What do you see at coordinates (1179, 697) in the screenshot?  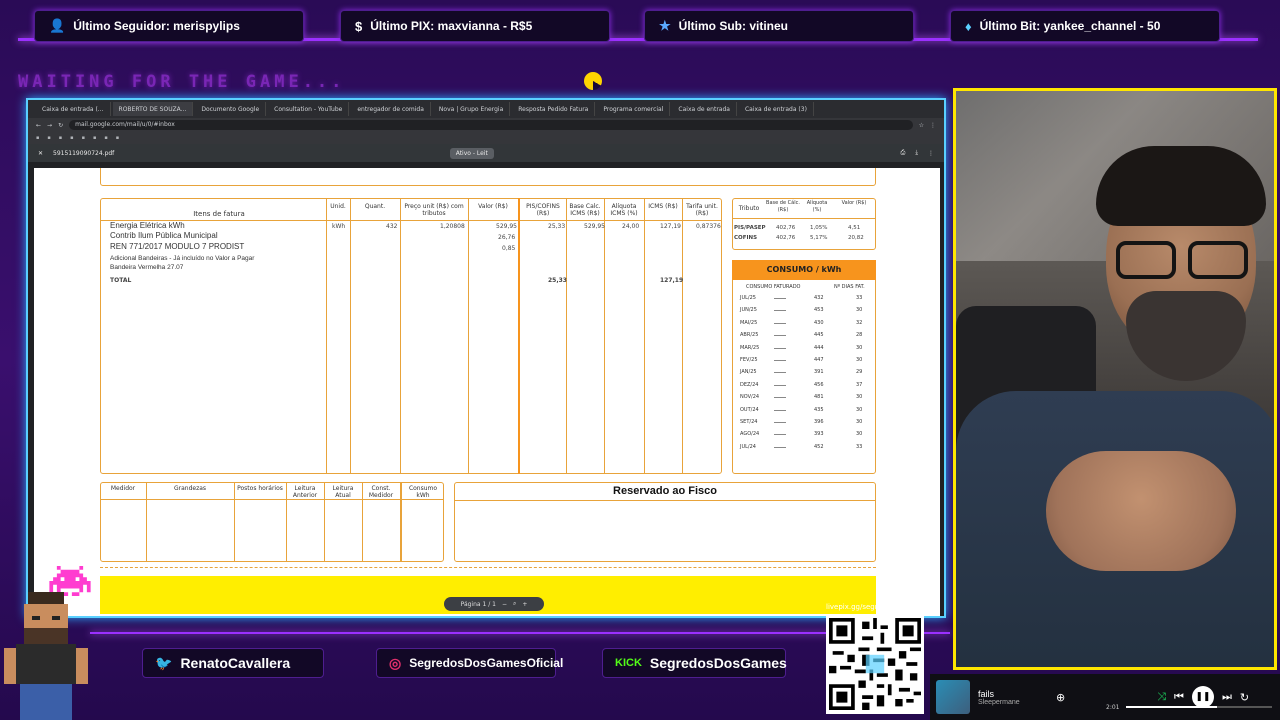 I see `previous-icon: ⏮` at bounding box center [1179, 697].